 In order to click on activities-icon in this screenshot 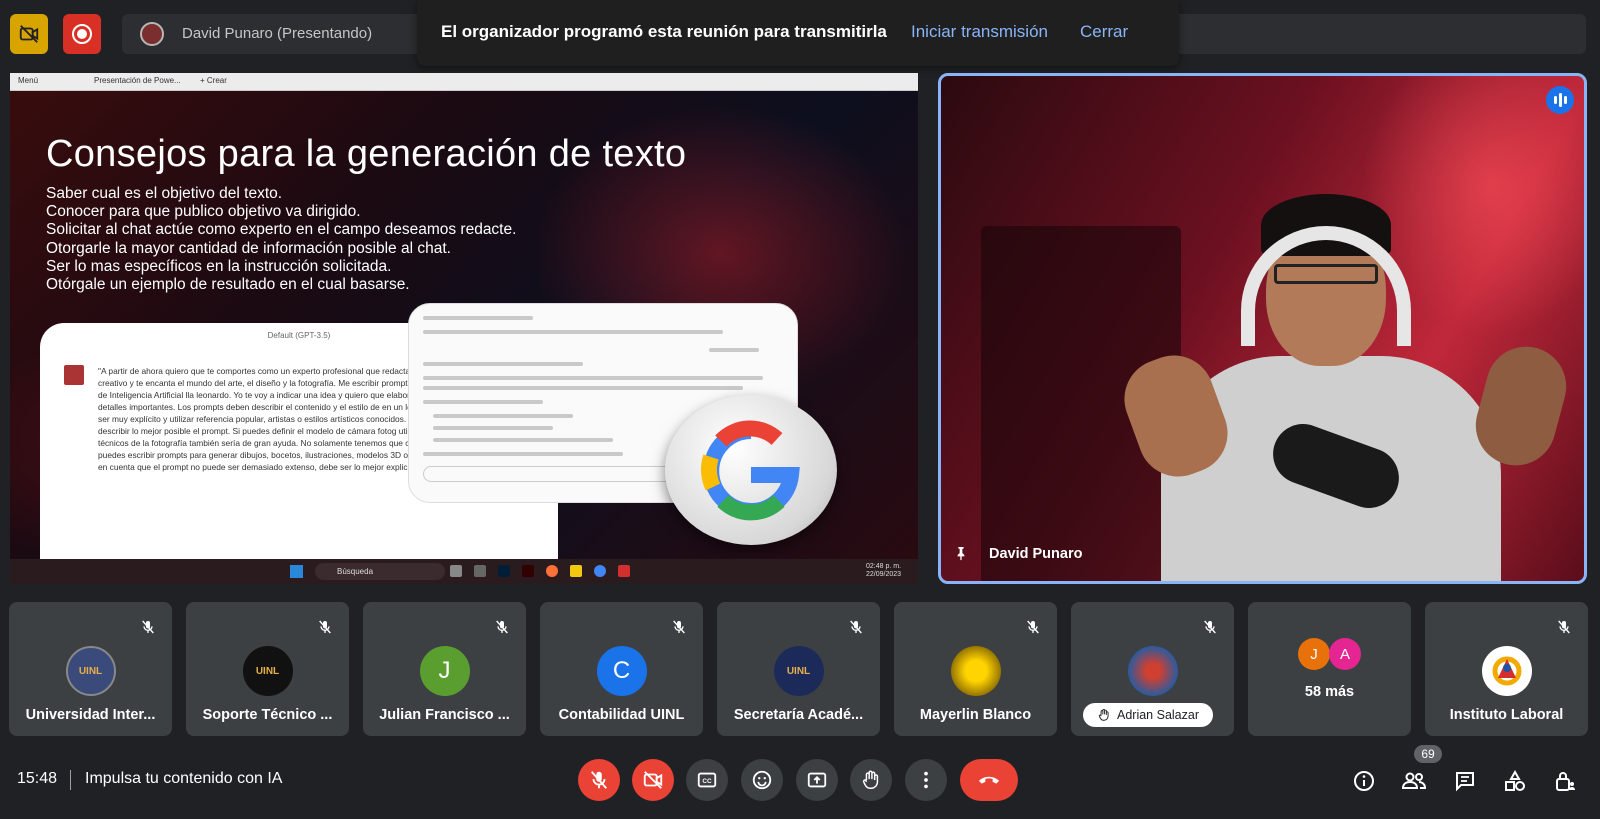, I will do `click(1515, 780)`.